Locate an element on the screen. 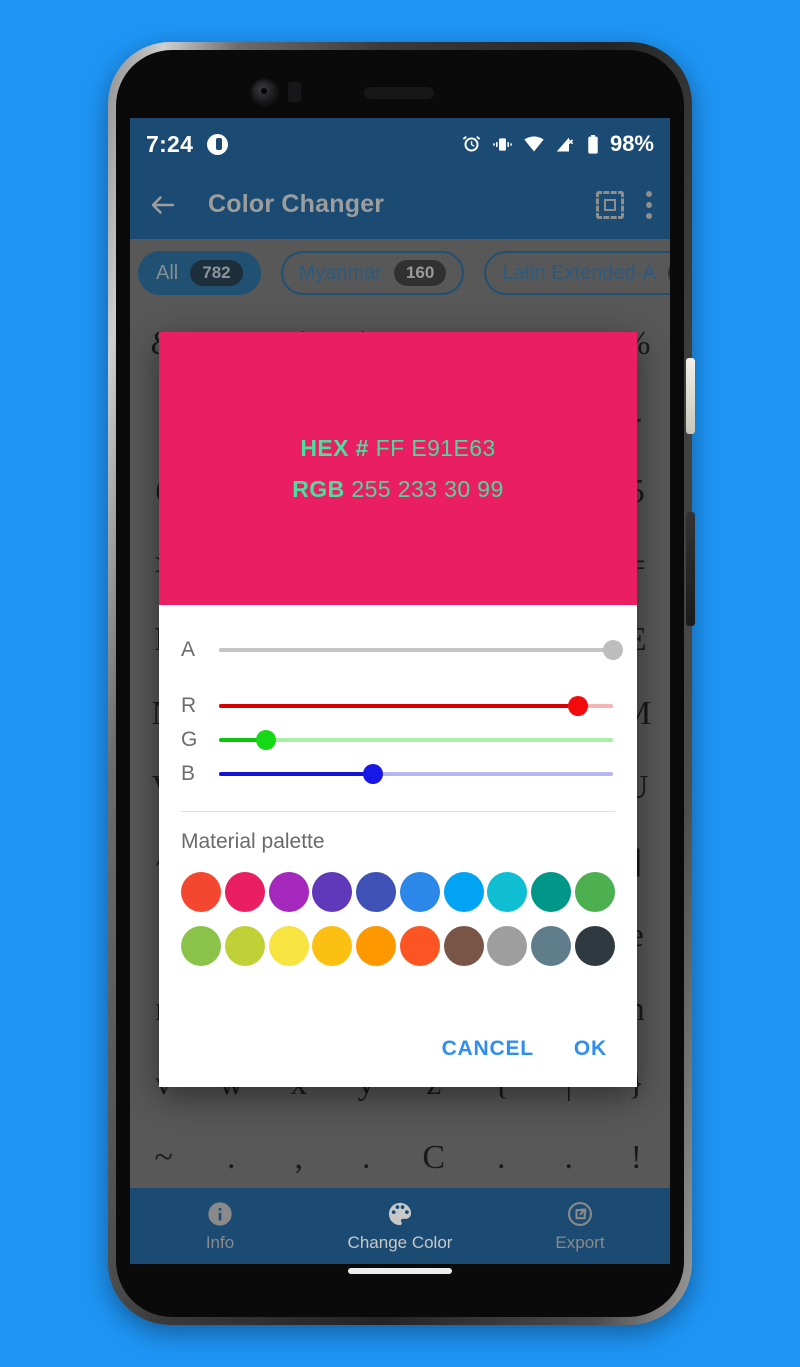 The width and height of the screenshot is (800, 1367). status-time: 7:24 is located at coordinates (170, 143).